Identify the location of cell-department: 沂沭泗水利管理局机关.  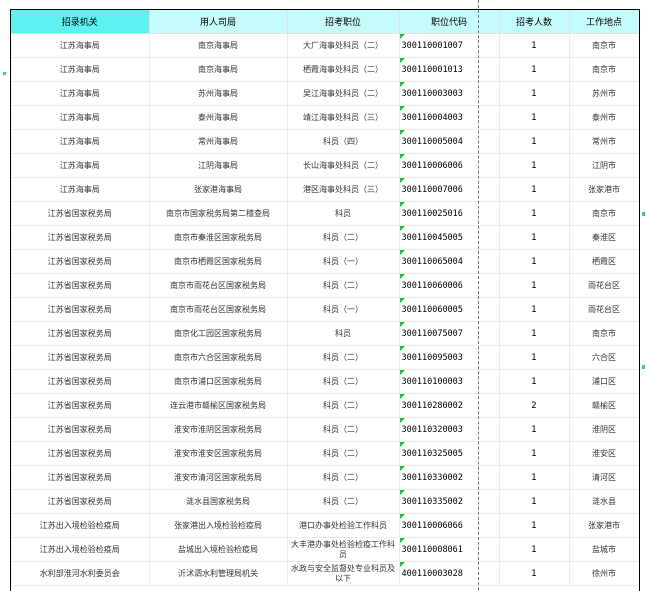
(218, 573).